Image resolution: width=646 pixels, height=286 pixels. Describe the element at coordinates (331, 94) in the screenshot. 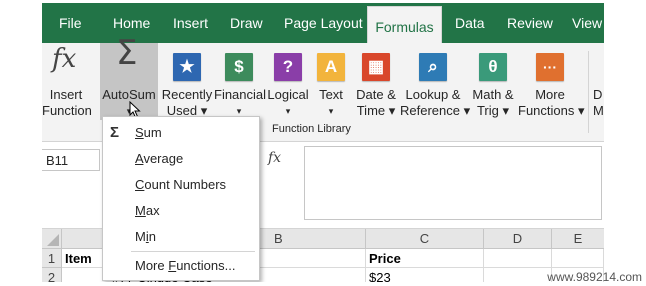

I see `text-label: Text` at that location.